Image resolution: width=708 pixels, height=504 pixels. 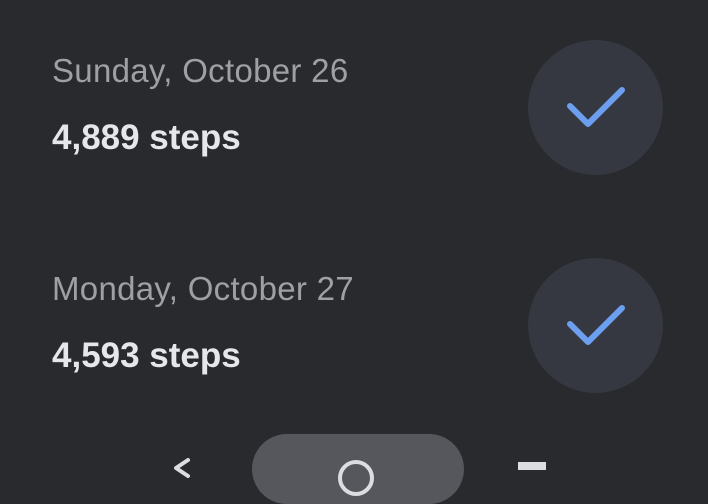 I want to click on back-icon, so click(x=182, y=468).